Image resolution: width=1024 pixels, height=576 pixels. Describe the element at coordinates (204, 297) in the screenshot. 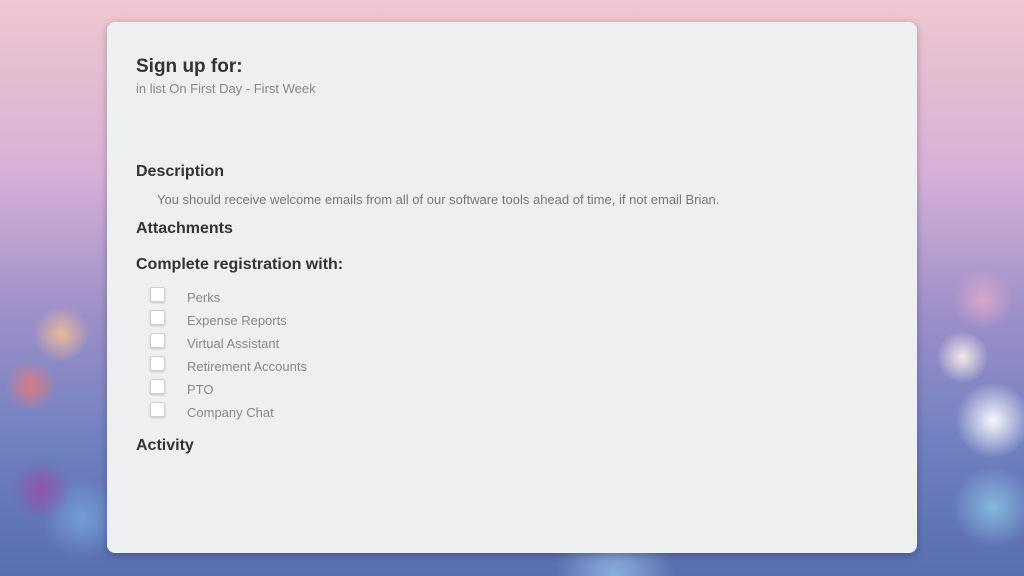

I see `checklist-item-label: Perks` at that location.